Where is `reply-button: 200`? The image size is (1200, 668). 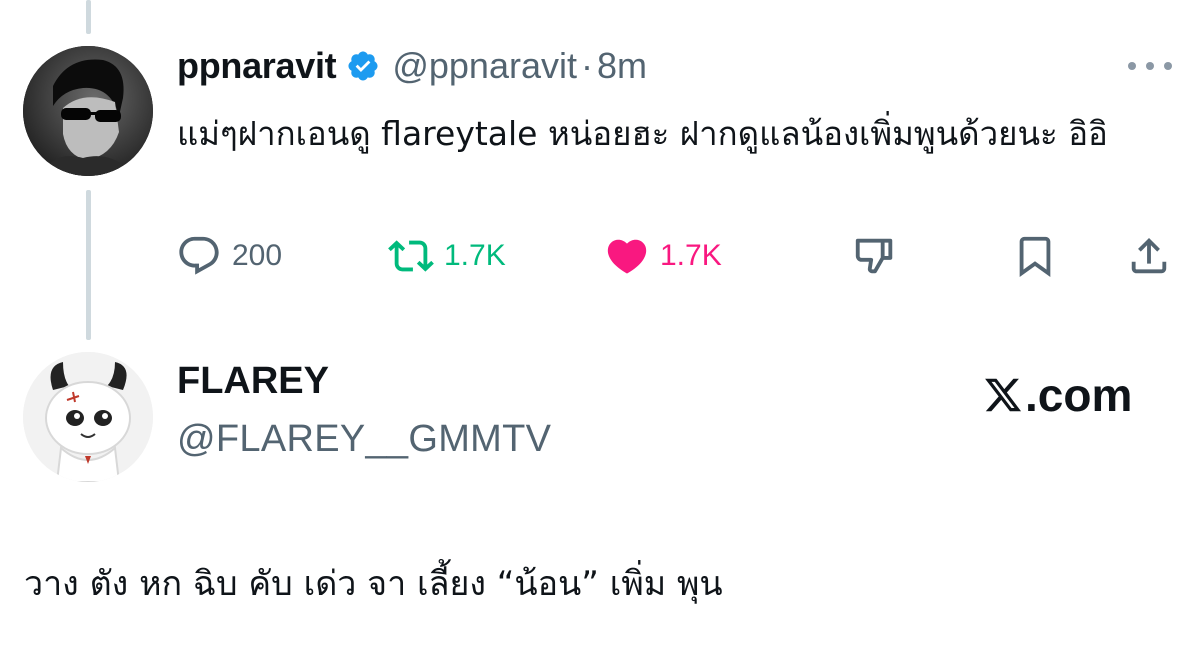 reply-button: 200 is located at coordinates (229, 256).